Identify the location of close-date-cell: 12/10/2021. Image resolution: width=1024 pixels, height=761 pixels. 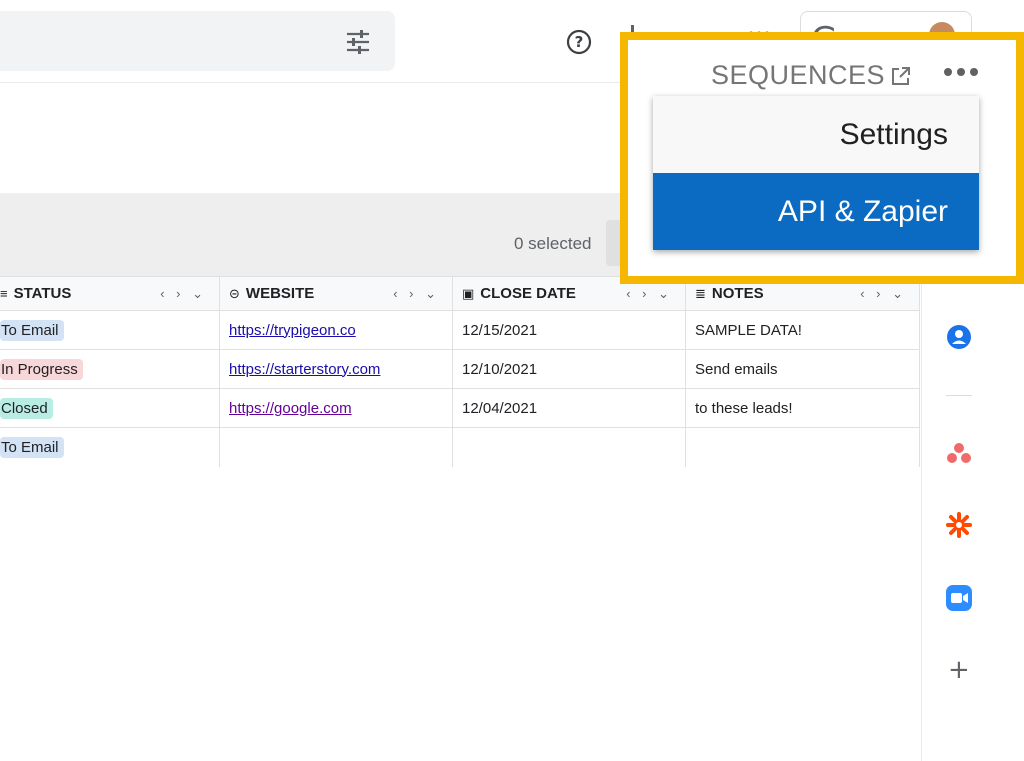
(569, 369).